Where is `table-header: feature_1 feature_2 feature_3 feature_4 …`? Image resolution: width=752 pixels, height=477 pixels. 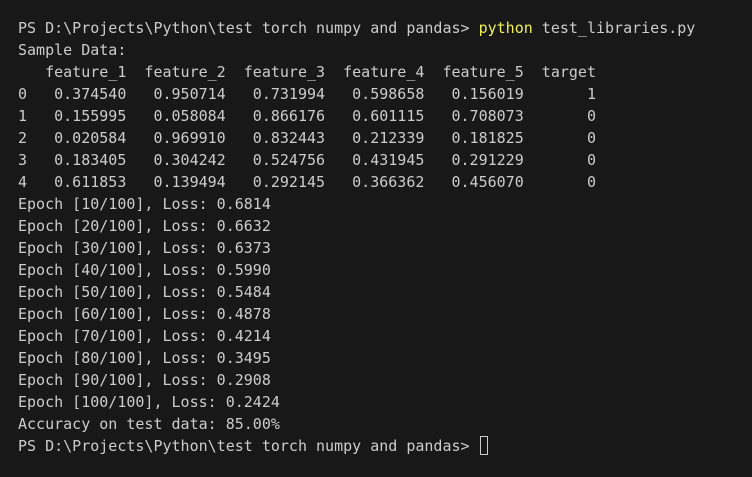
table-header: feature_1 feature_2 feature_3 feature_4 … is located at coordinates (307, 72).